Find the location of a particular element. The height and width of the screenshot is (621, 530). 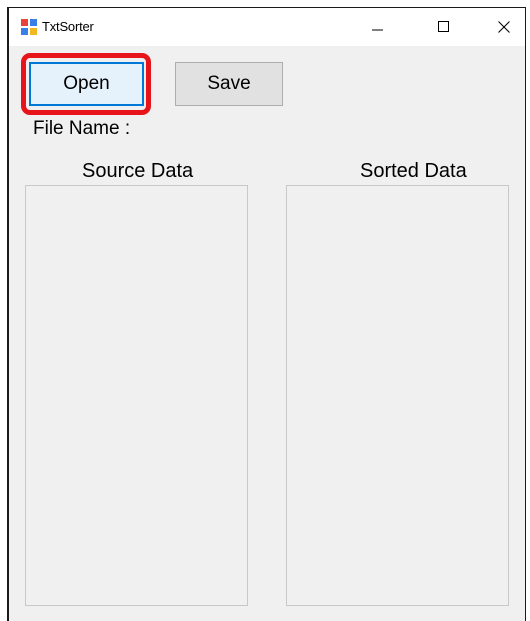

window-title: TxtSorter is located at coordinates (68, 26).